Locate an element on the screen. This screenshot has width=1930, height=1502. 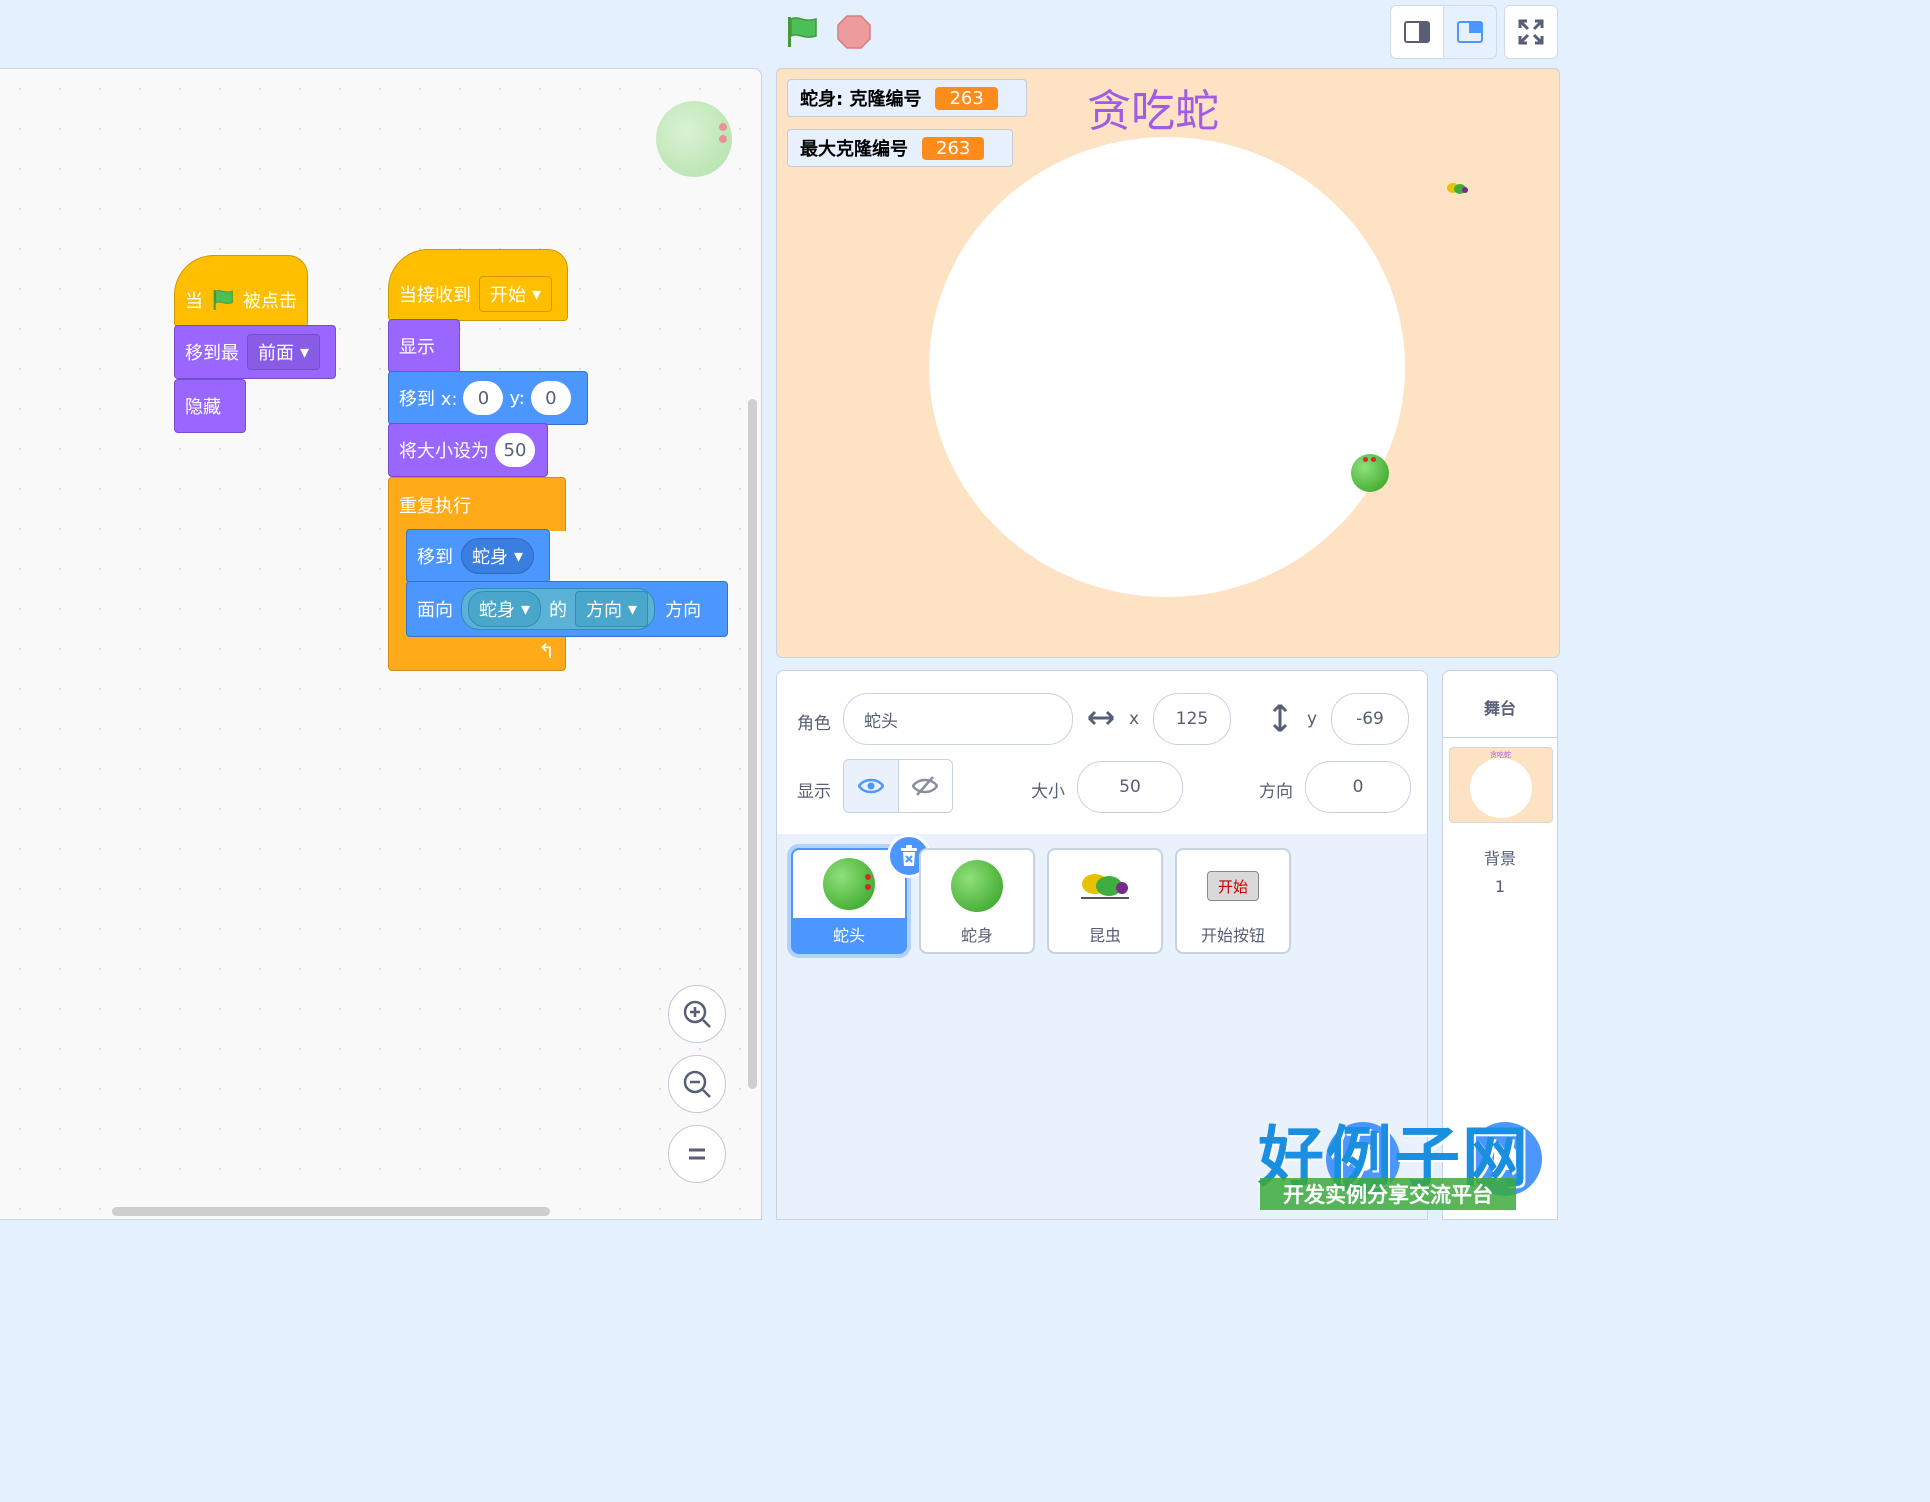
stage-arena-circle is located at coordinates (1167, 367).